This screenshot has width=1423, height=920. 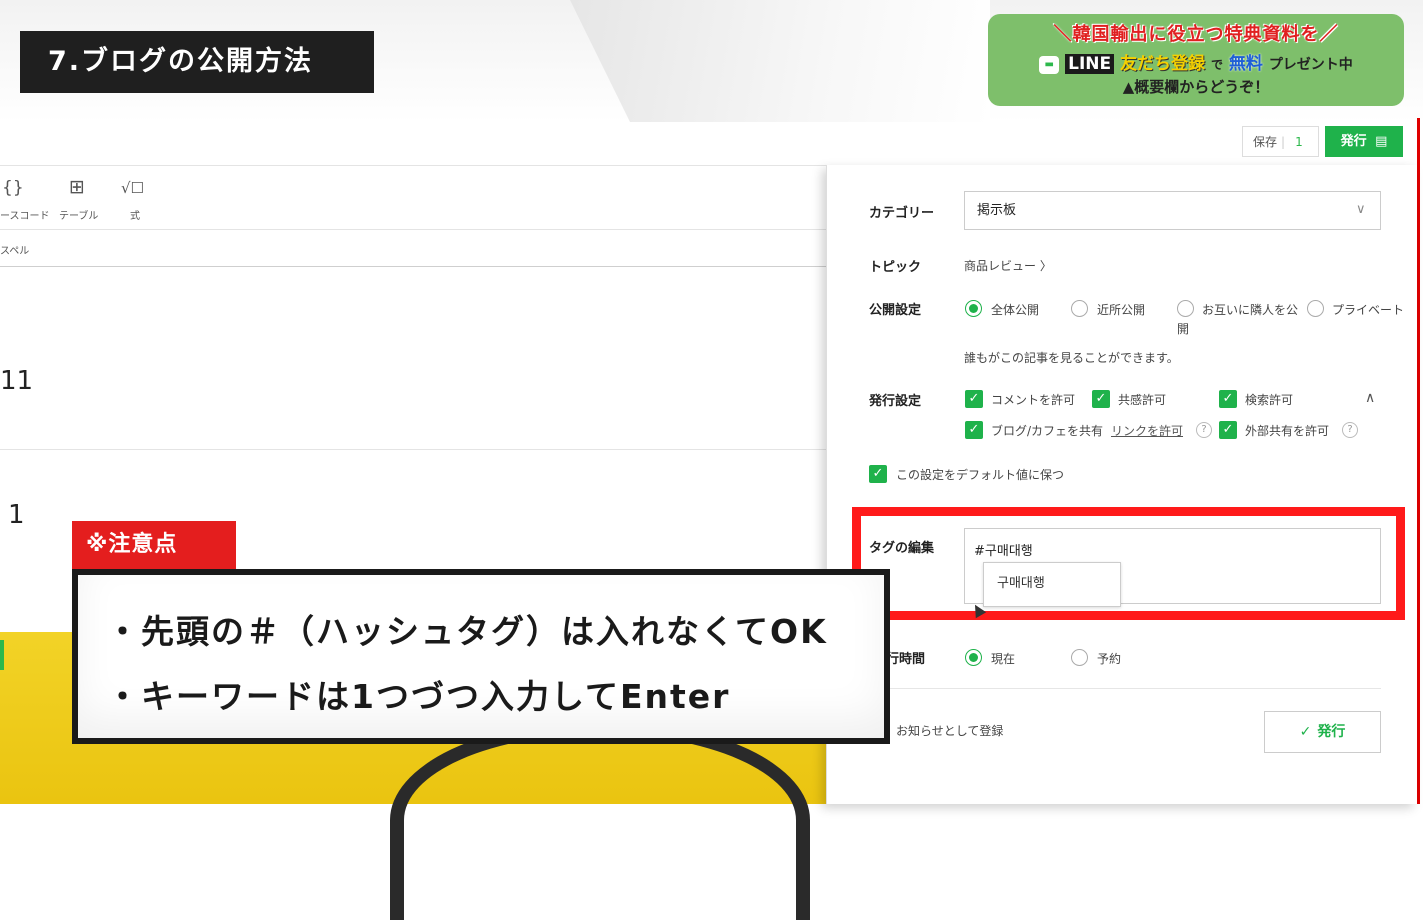 I want to click on time-now-label: 現在, so click(x=1003, y=658).